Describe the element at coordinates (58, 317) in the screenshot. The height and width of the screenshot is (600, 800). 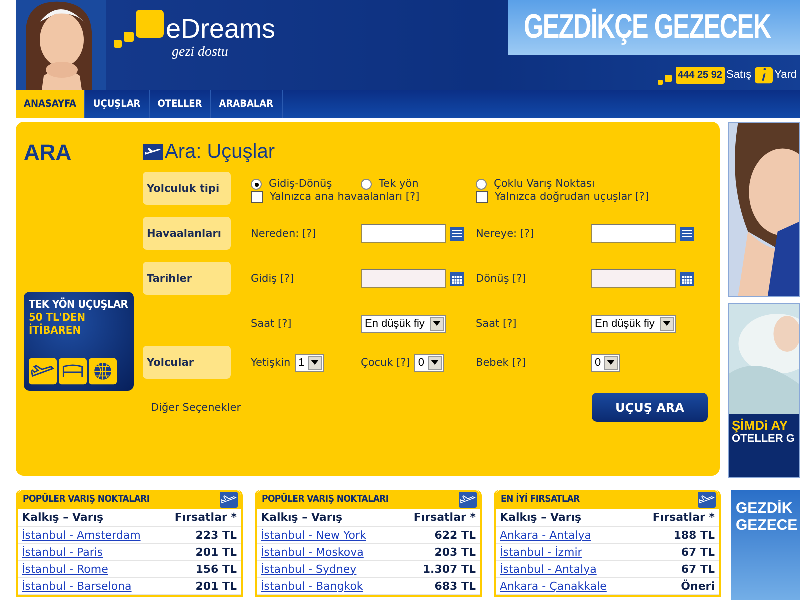
I see `promo-text: 50 TL'DEN` at that location.